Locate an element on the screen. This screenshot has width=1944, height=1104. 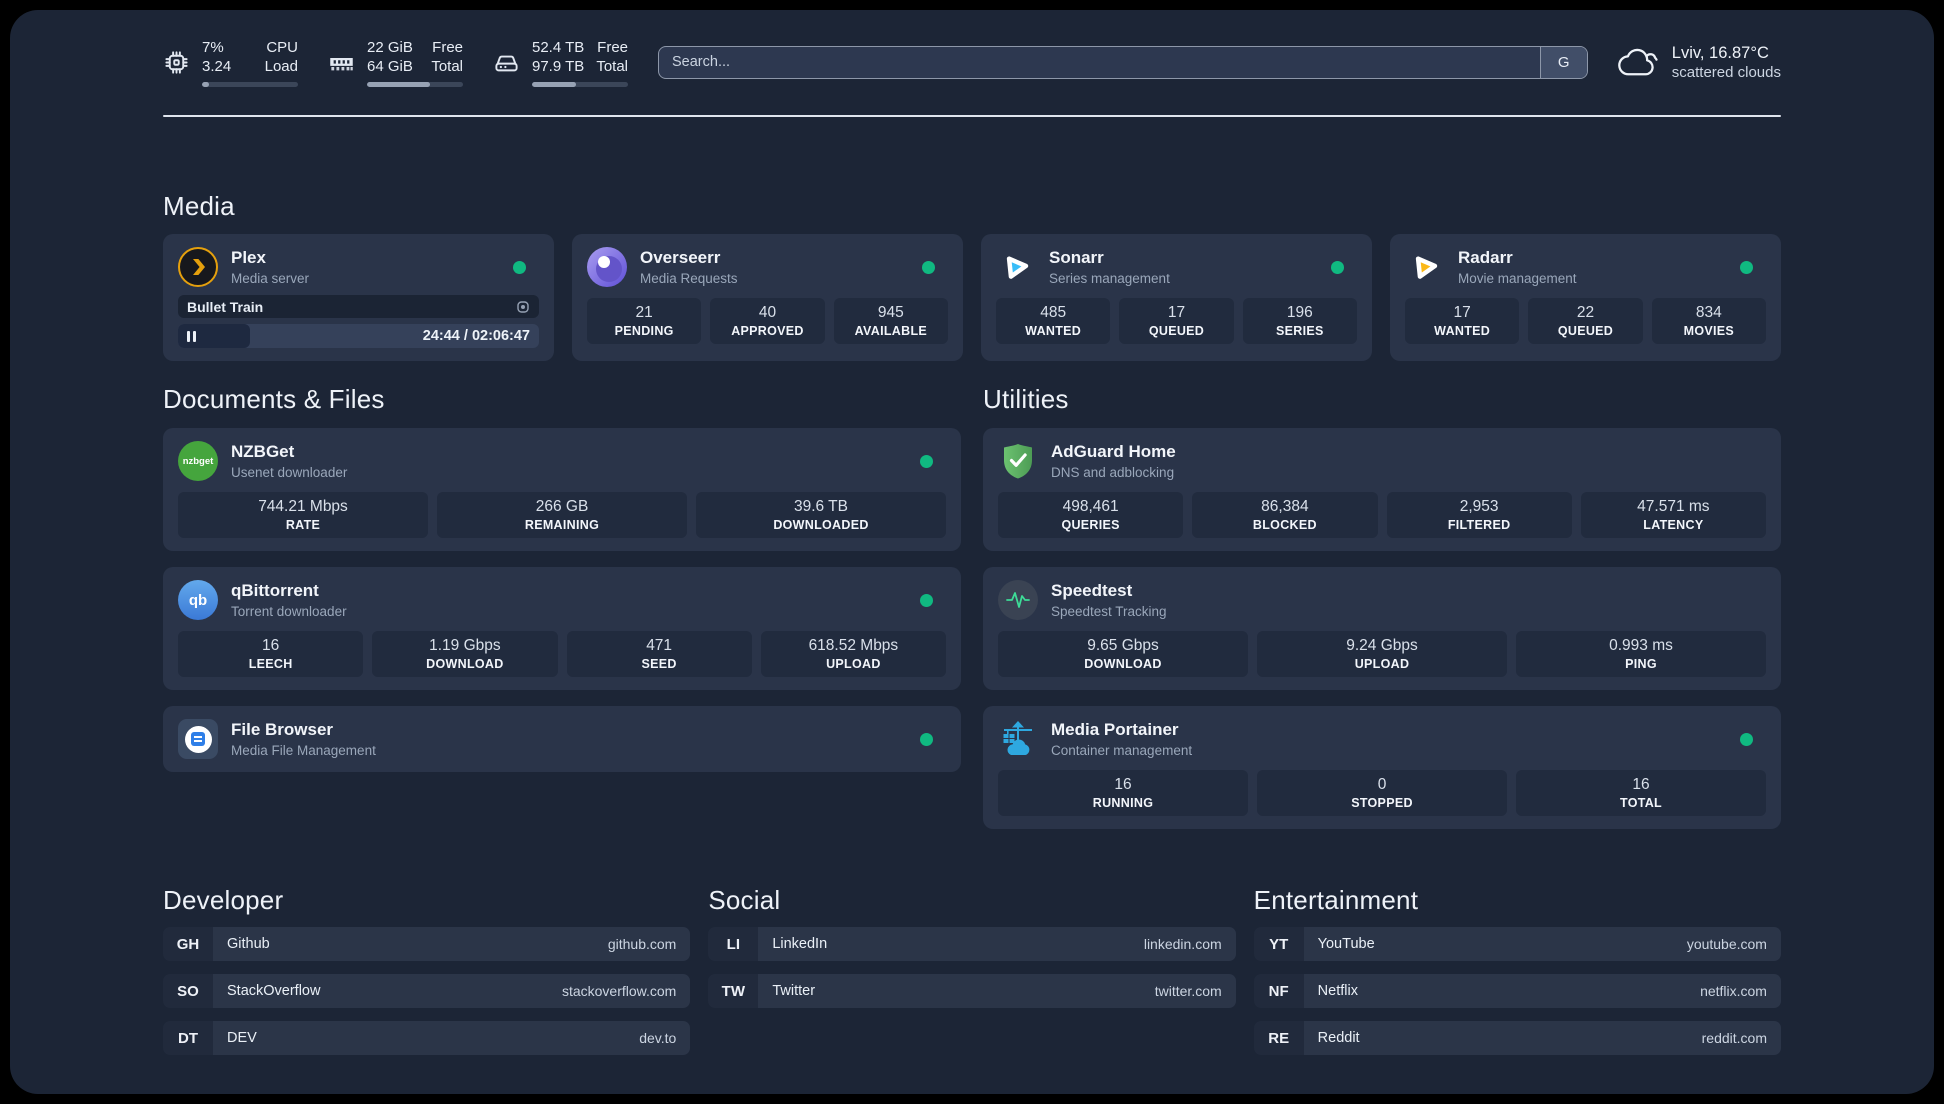
cpu-load-label: Load is located at coordinates (281, 66).